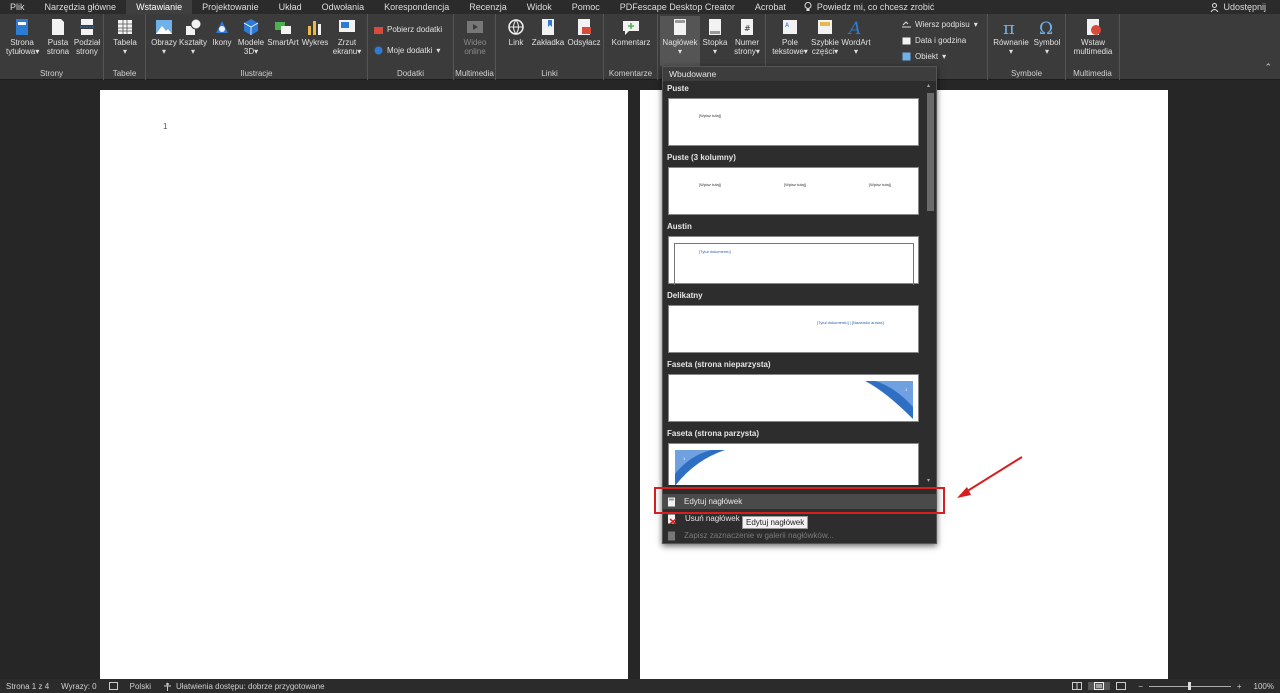 This screenshot has width=1280, height=693. I want to click on svg-text: Ω, so click(1046, 27).